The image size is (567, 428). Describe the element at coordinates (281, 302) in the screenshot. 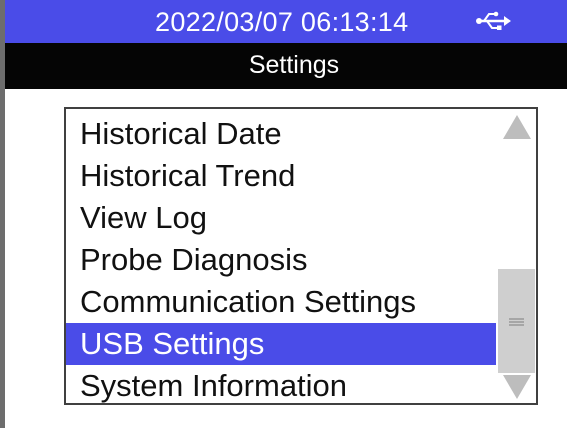

I see `menu-item-communication-settings: Communication Settings` at that location.